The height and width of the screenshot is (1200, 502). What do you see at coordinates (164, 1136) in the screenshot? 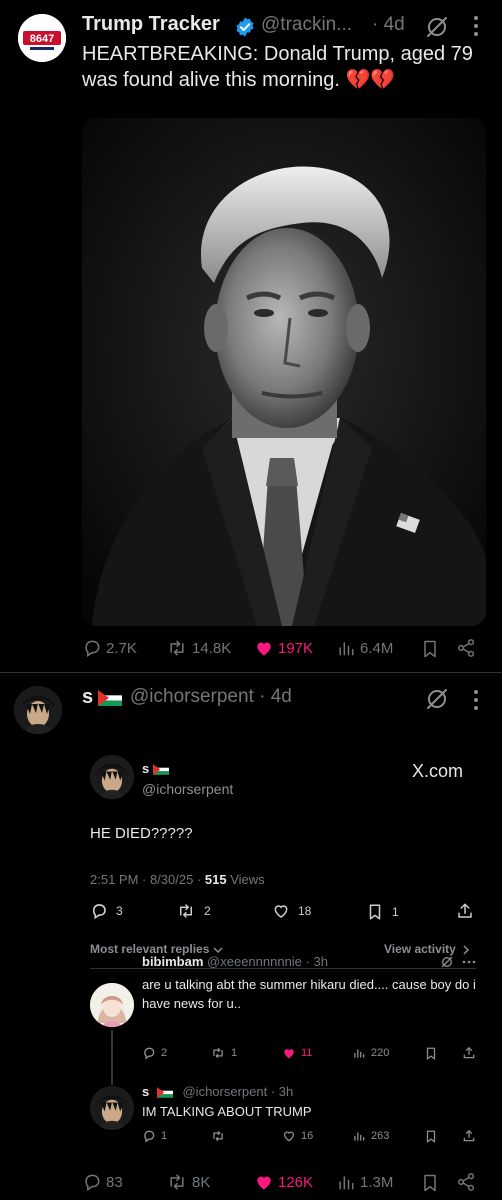
I see `reply2-reply-count: 1` at bounding box center [164, 1136].